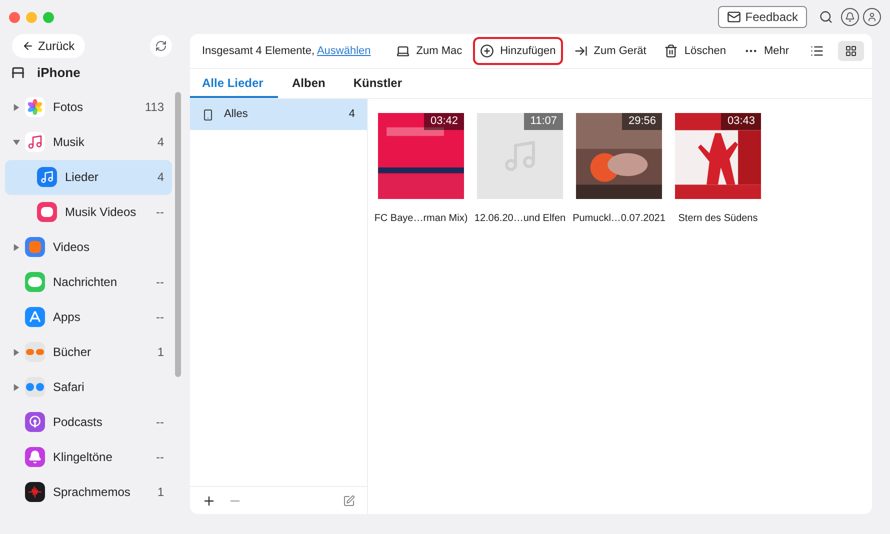  I want to click on toolbar-button: Hinzufügen, so click(518, 51).